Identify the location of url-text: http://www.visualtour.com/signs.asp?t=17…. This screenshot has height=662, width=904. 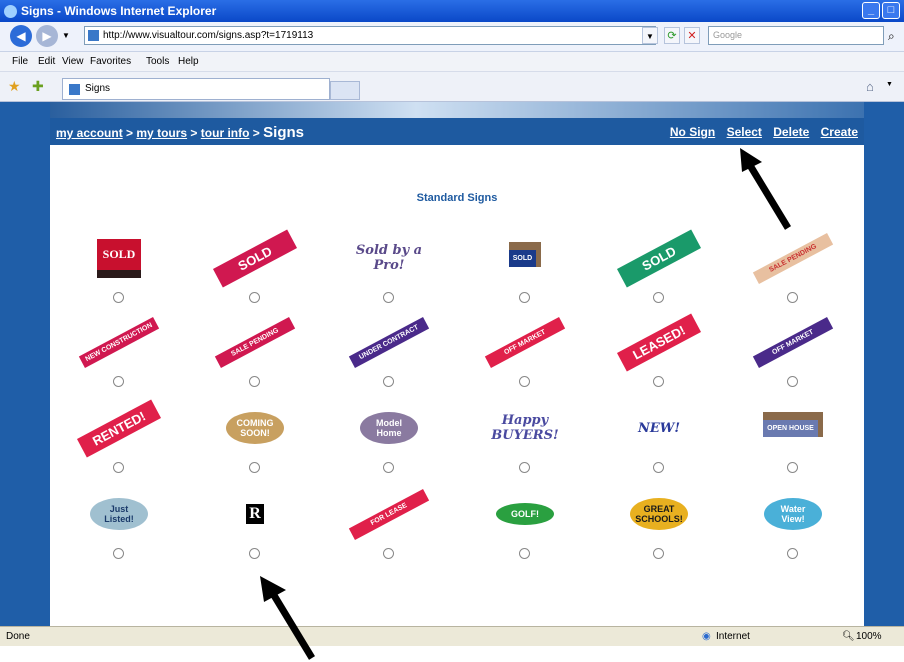
(208, 35).